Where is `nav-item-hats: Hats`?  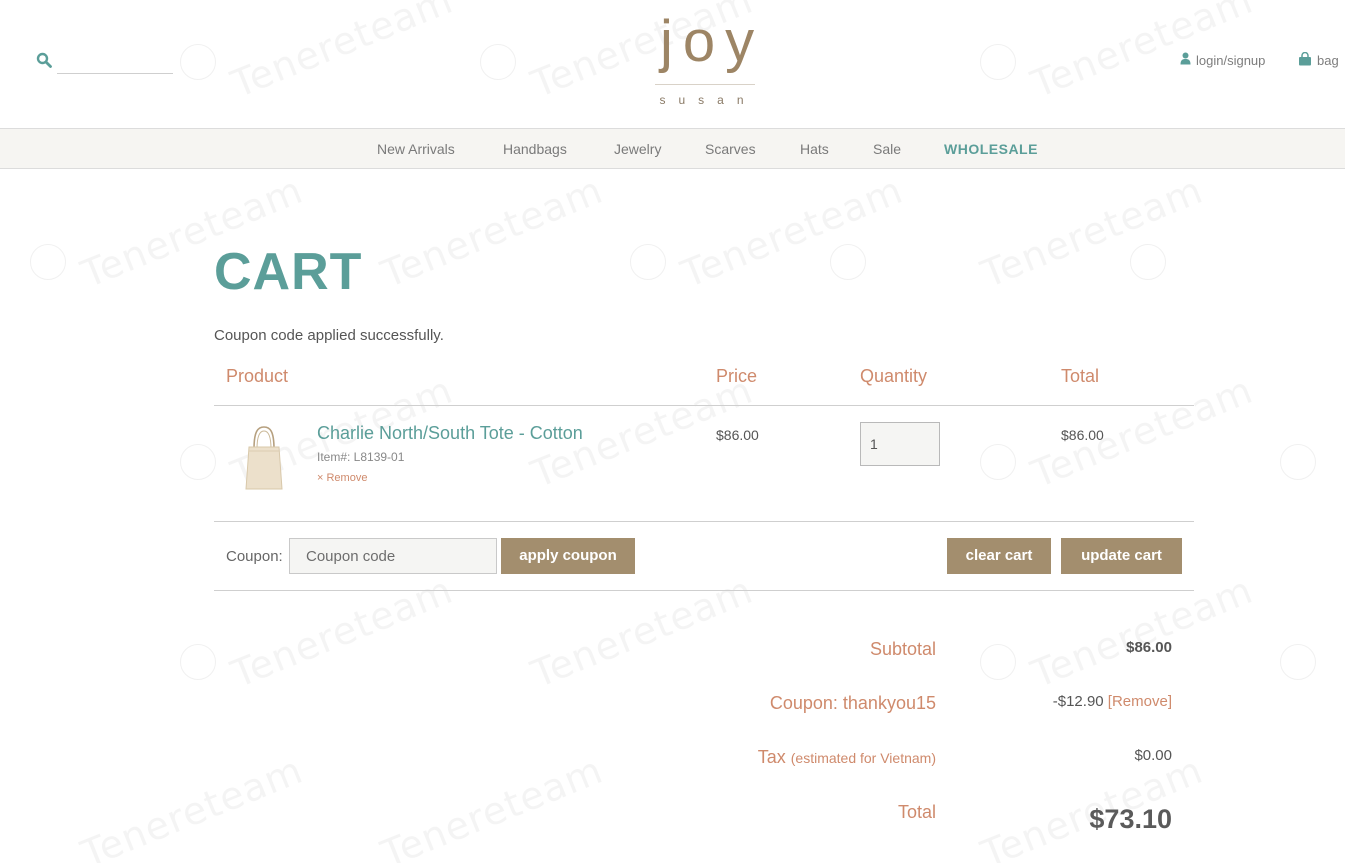
nav-item-hats: Hats is located at coordinates (814, 149).